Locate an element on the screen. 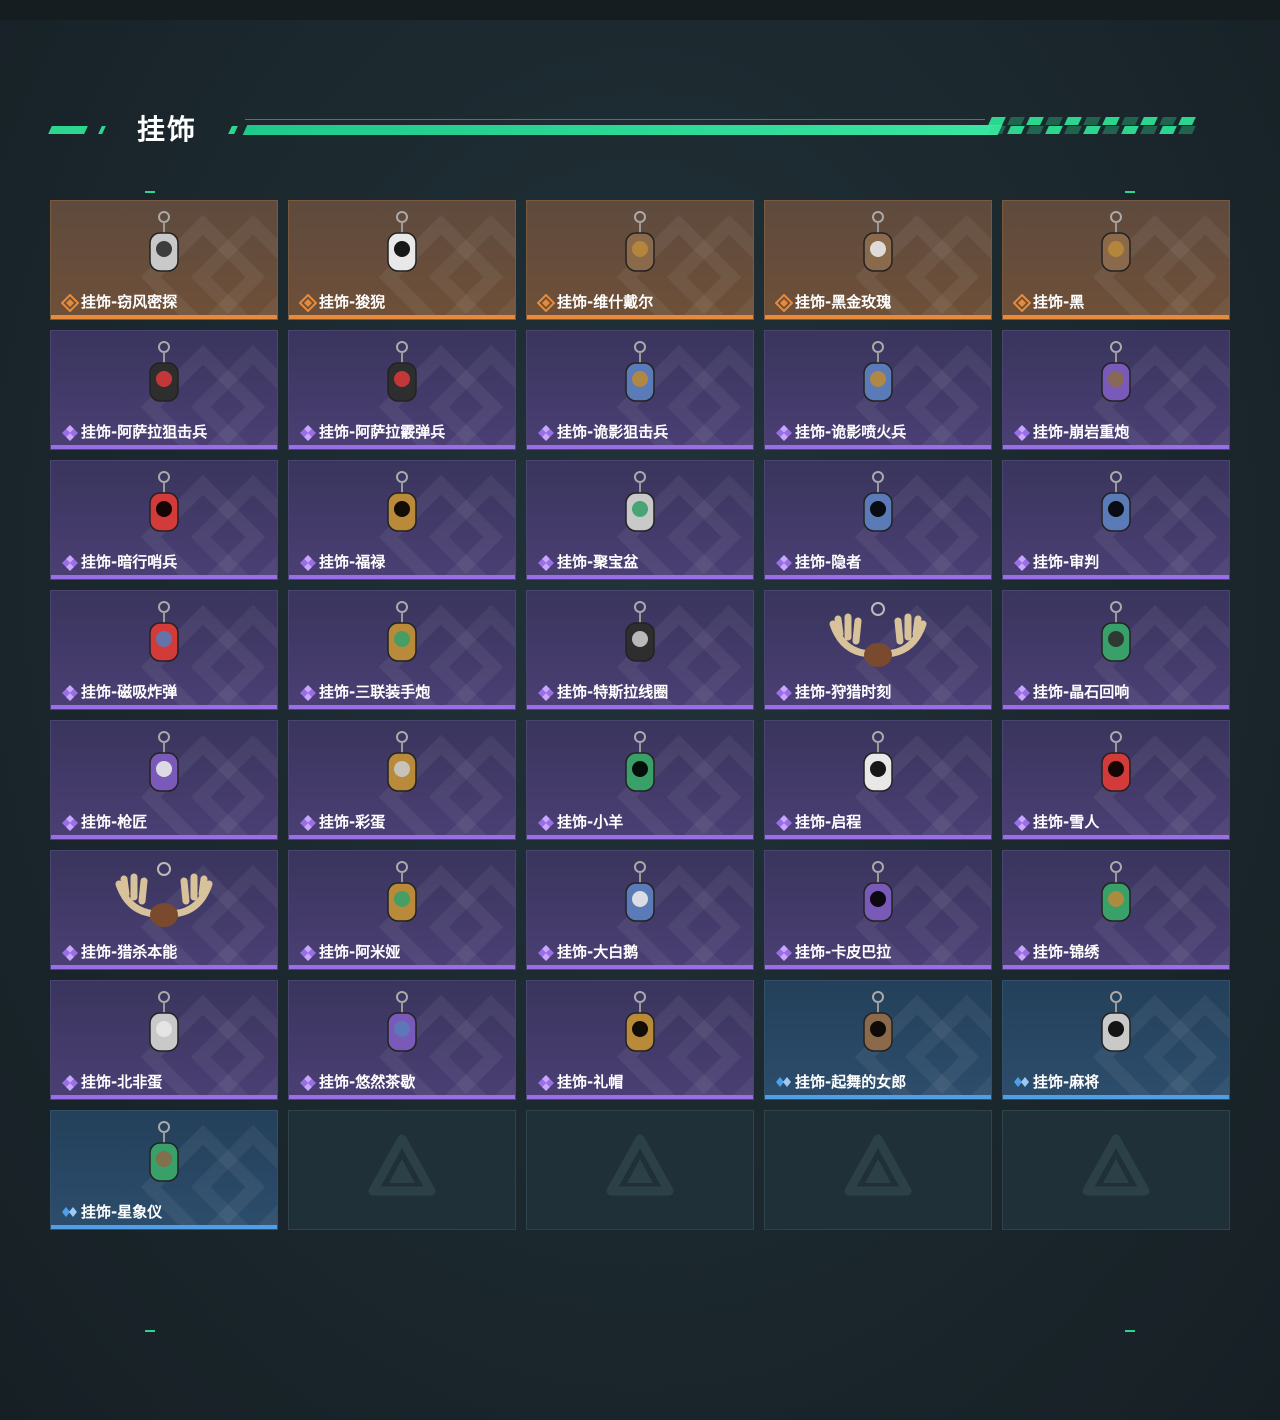 The height and width of the screenshot is (1420, 1280). charm-card: 挂饰-诡影狙击兵 is located at coordinates (640, 390).